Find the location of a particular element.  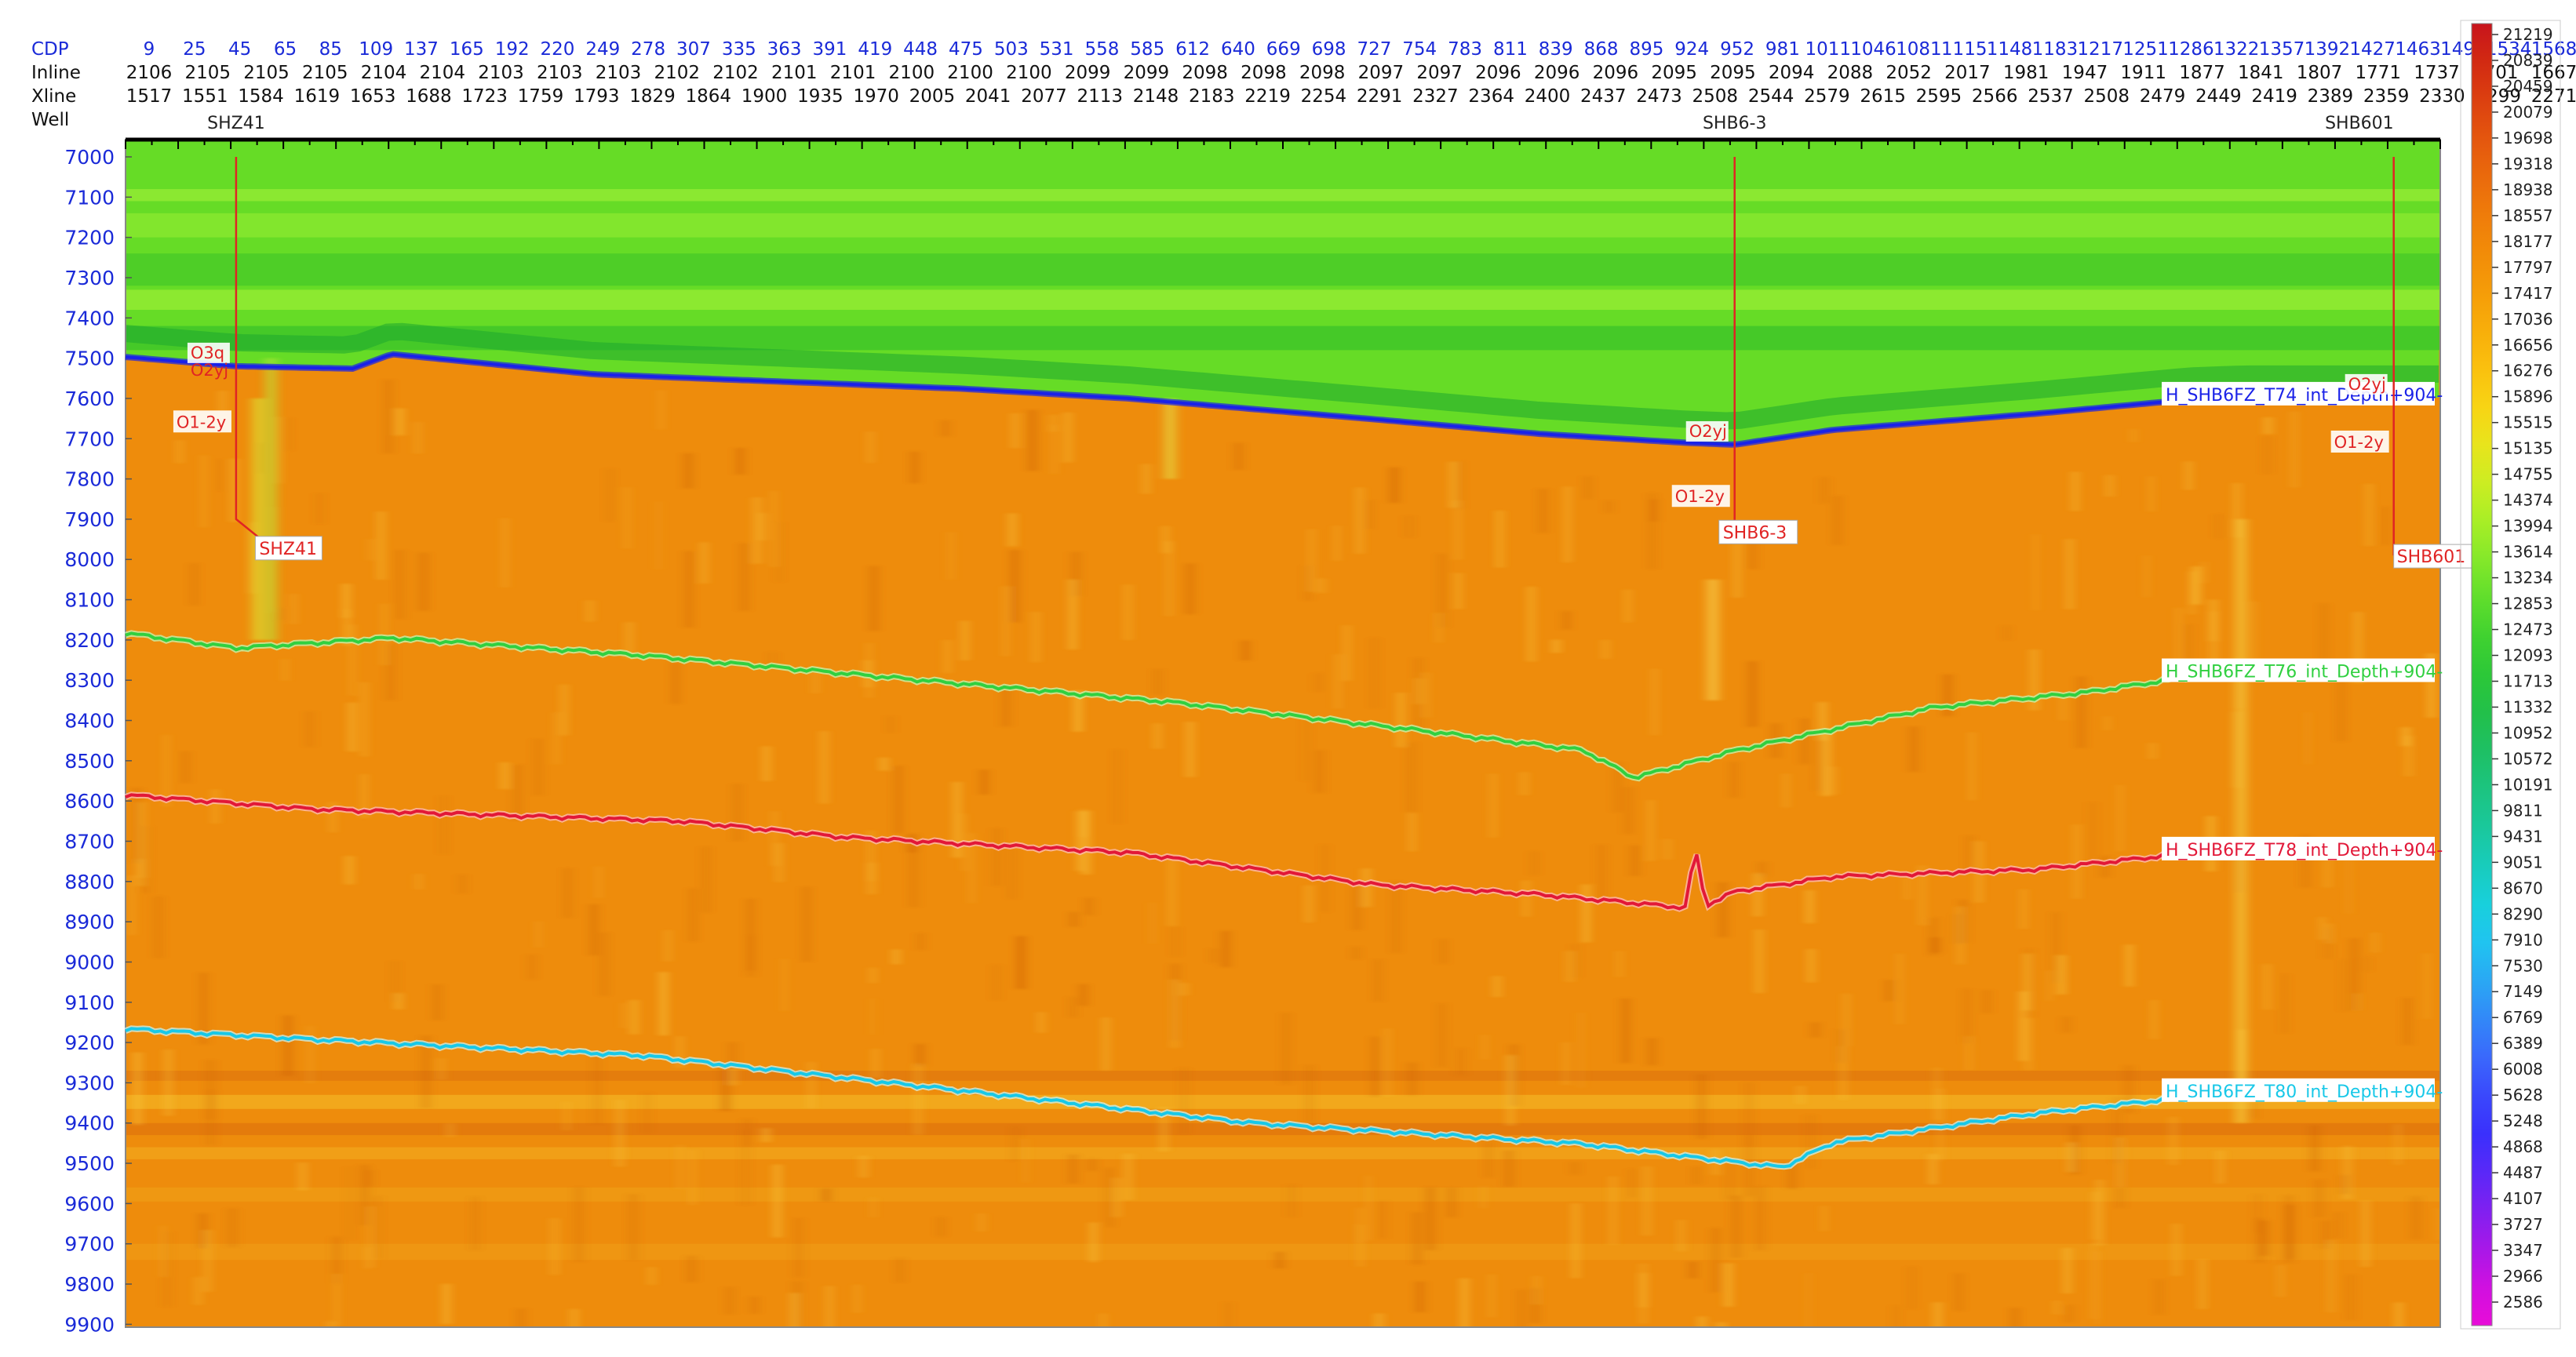

header-cdp-value: 503 is located at coordinates (1011, 49).